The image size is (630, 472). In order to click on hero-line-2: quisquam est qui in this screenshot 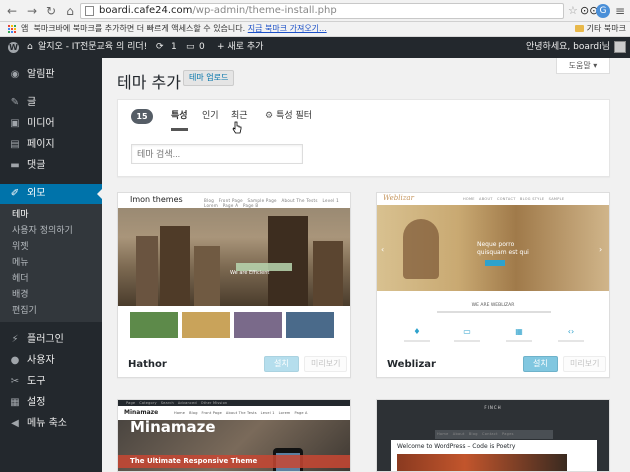, I will do `click(503, 252)`.